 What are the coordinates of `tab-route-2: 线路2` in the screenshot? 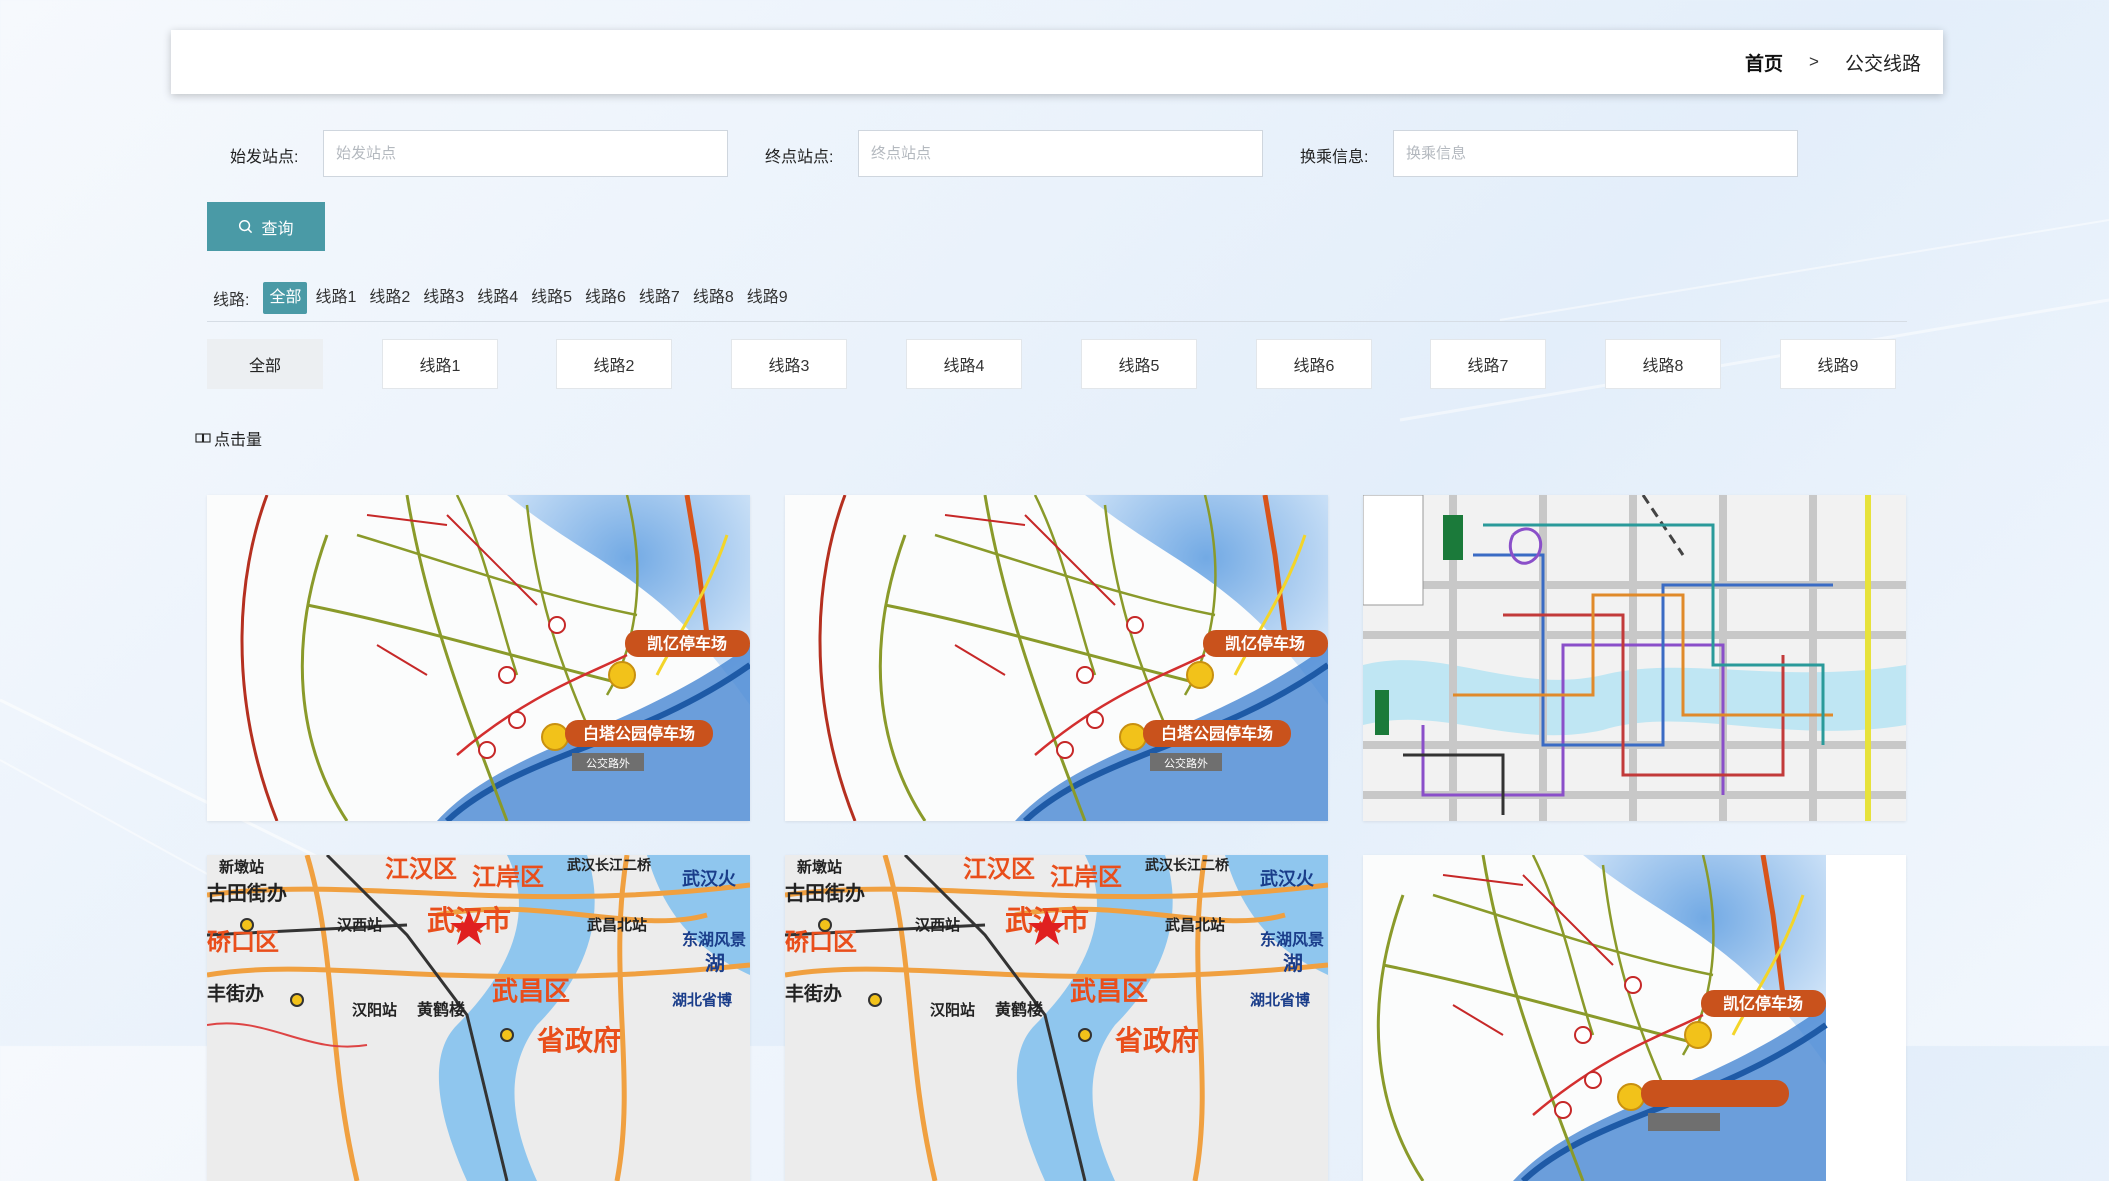 It's located at (614, 364).